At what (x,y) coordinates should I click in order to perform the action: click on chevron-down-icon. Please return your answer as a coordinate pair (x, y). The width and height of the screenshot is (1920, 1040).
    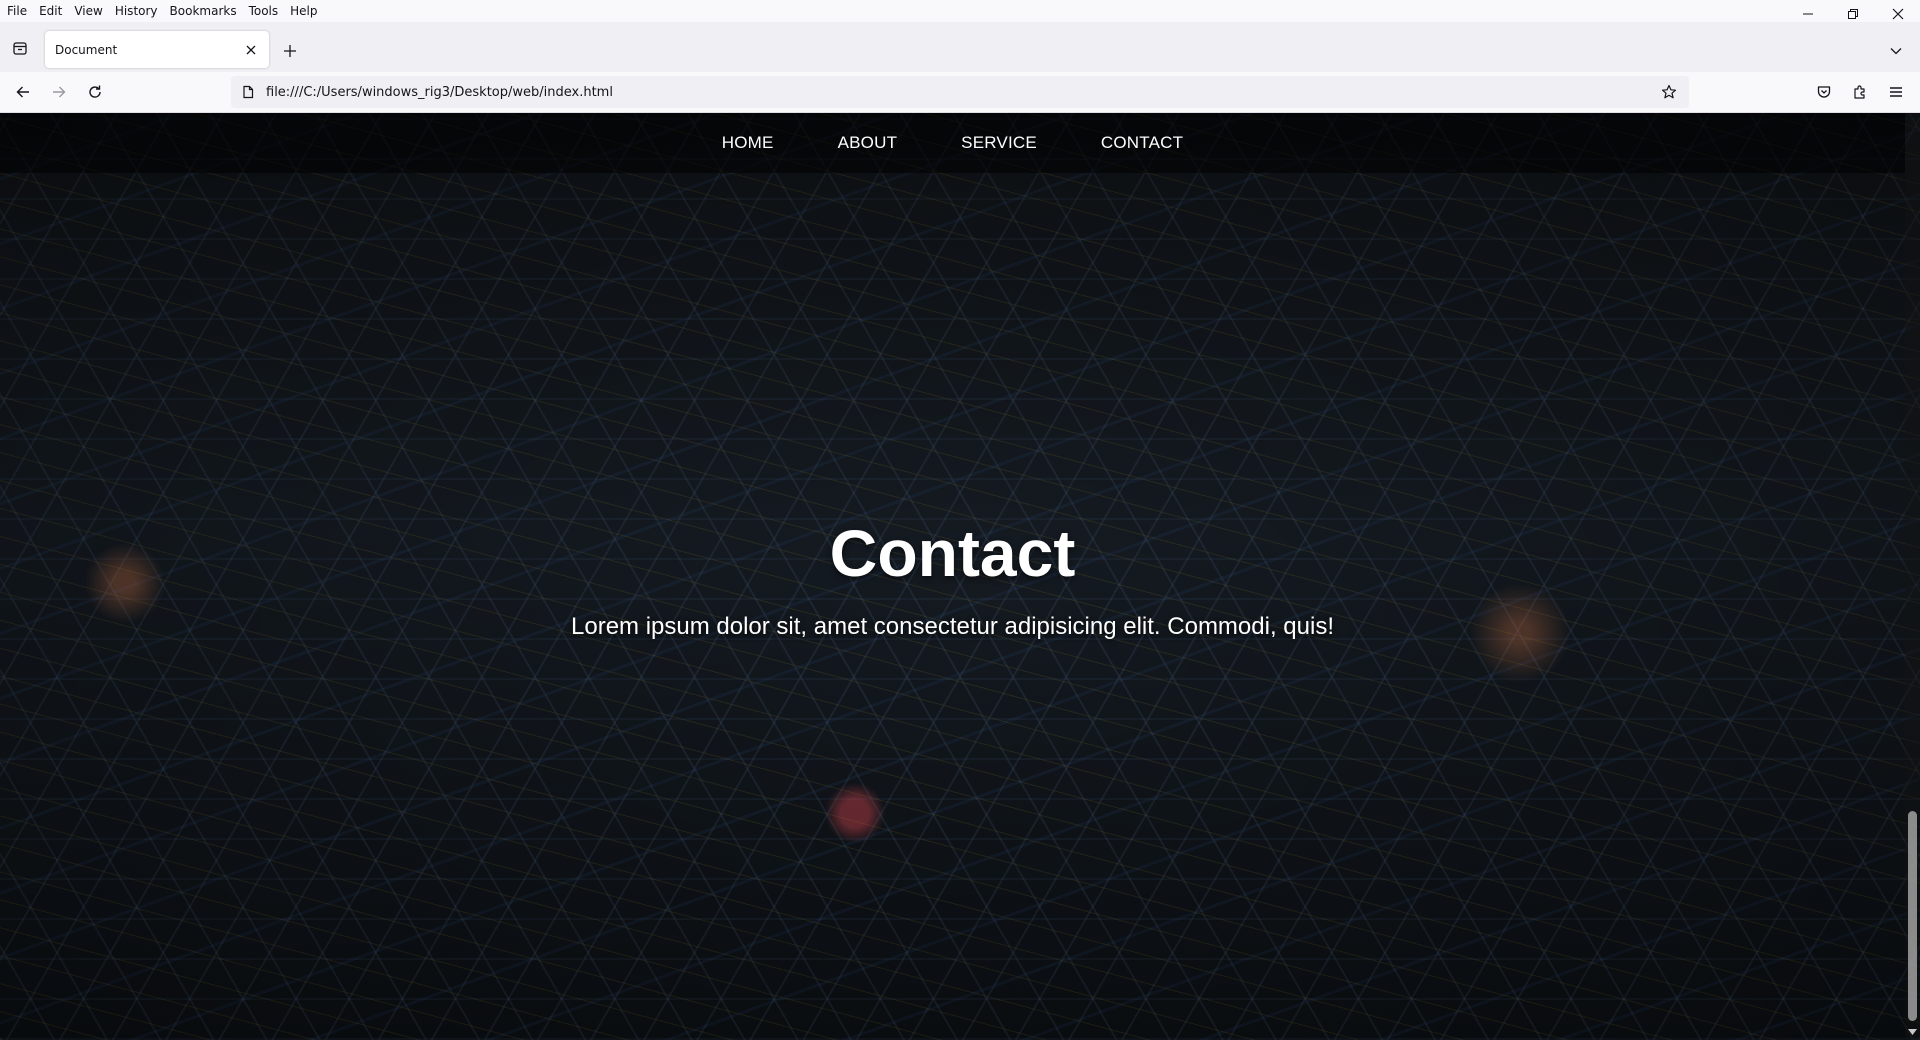
    Looking at the image, I should click on (1896, 51).